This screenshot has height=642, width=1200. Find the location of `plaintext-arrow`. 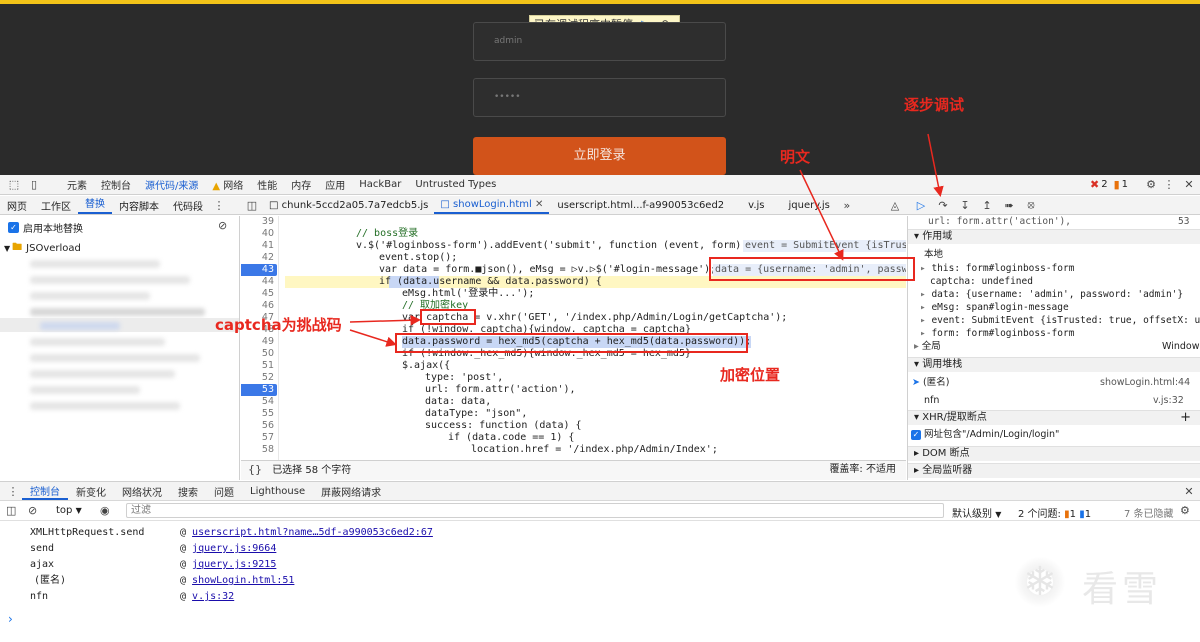

plaintext-arrow is located at coordinates (821, 215).